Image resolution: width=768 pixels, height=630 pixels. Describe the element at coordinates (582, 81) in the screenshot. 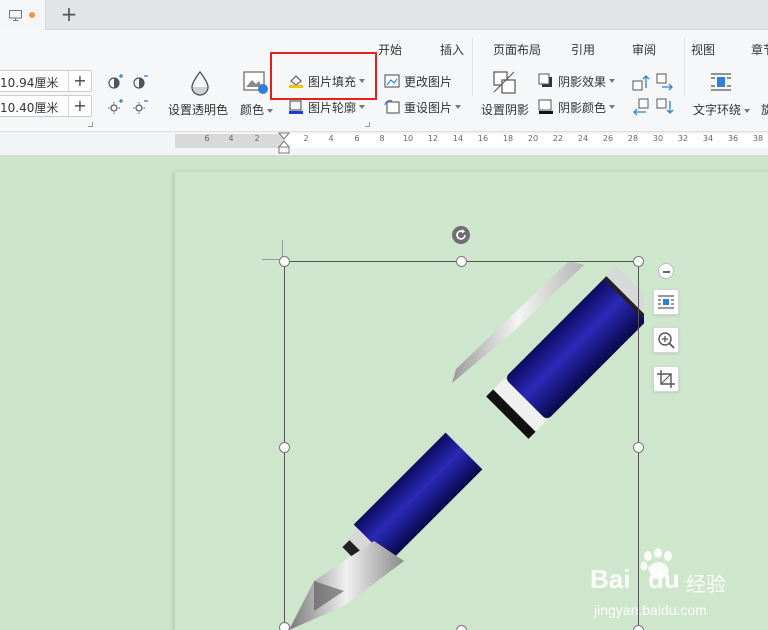

I see `shadow-effect-label: 阴影效果` at that location.